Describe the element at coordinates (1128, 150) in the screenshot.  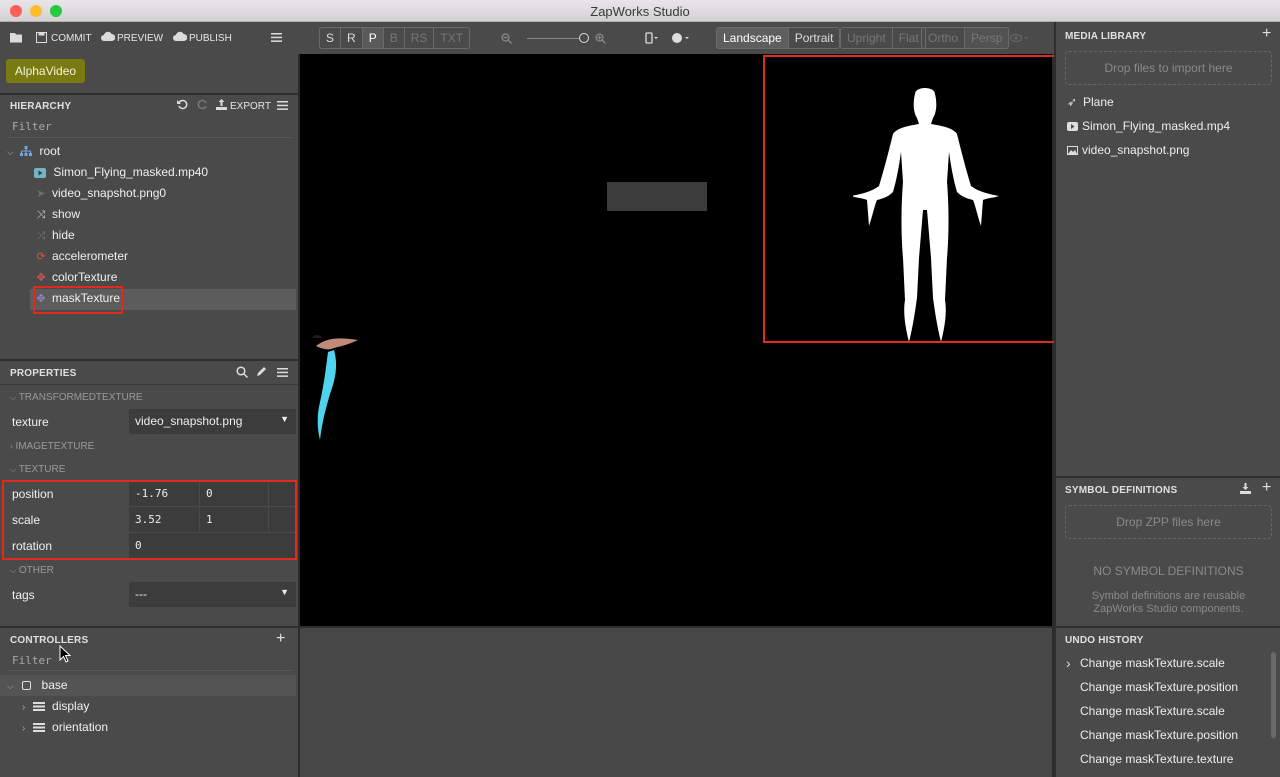
I see `media-item-image: video_snapshot.png` at that location.